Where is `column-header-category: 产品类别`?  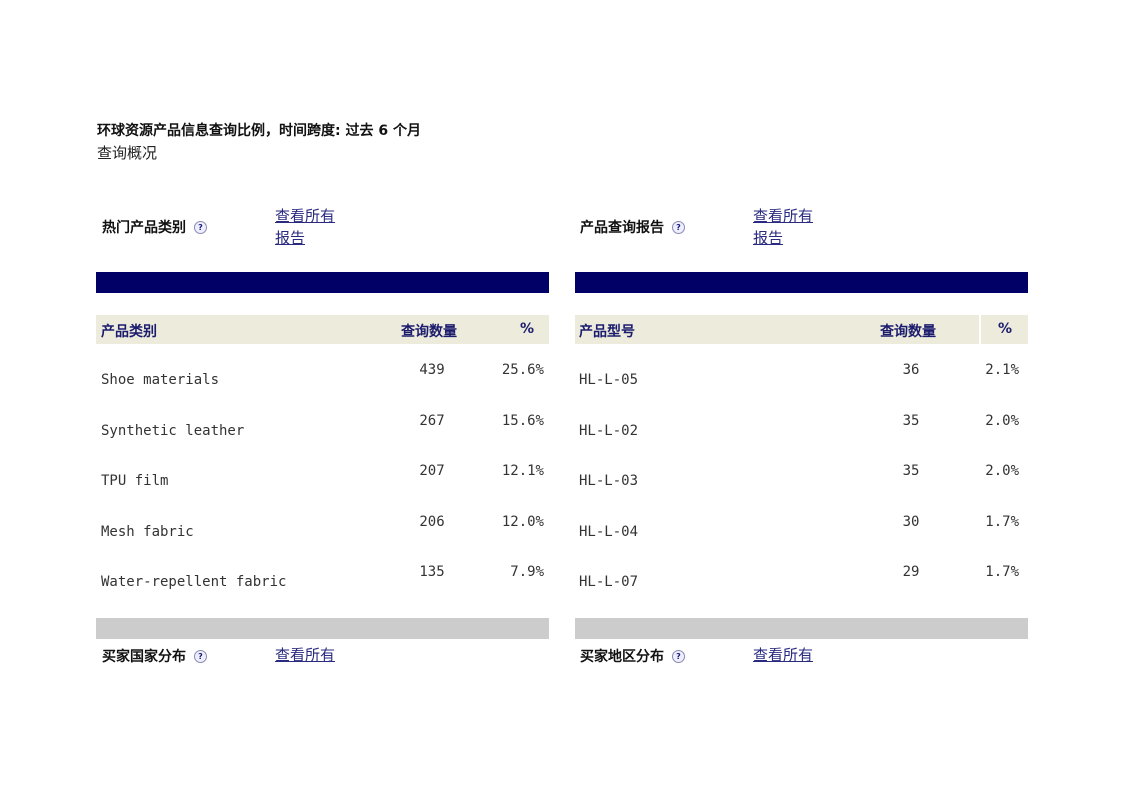 column-header-category: 产品类别 is located at coordinates (129, 332).